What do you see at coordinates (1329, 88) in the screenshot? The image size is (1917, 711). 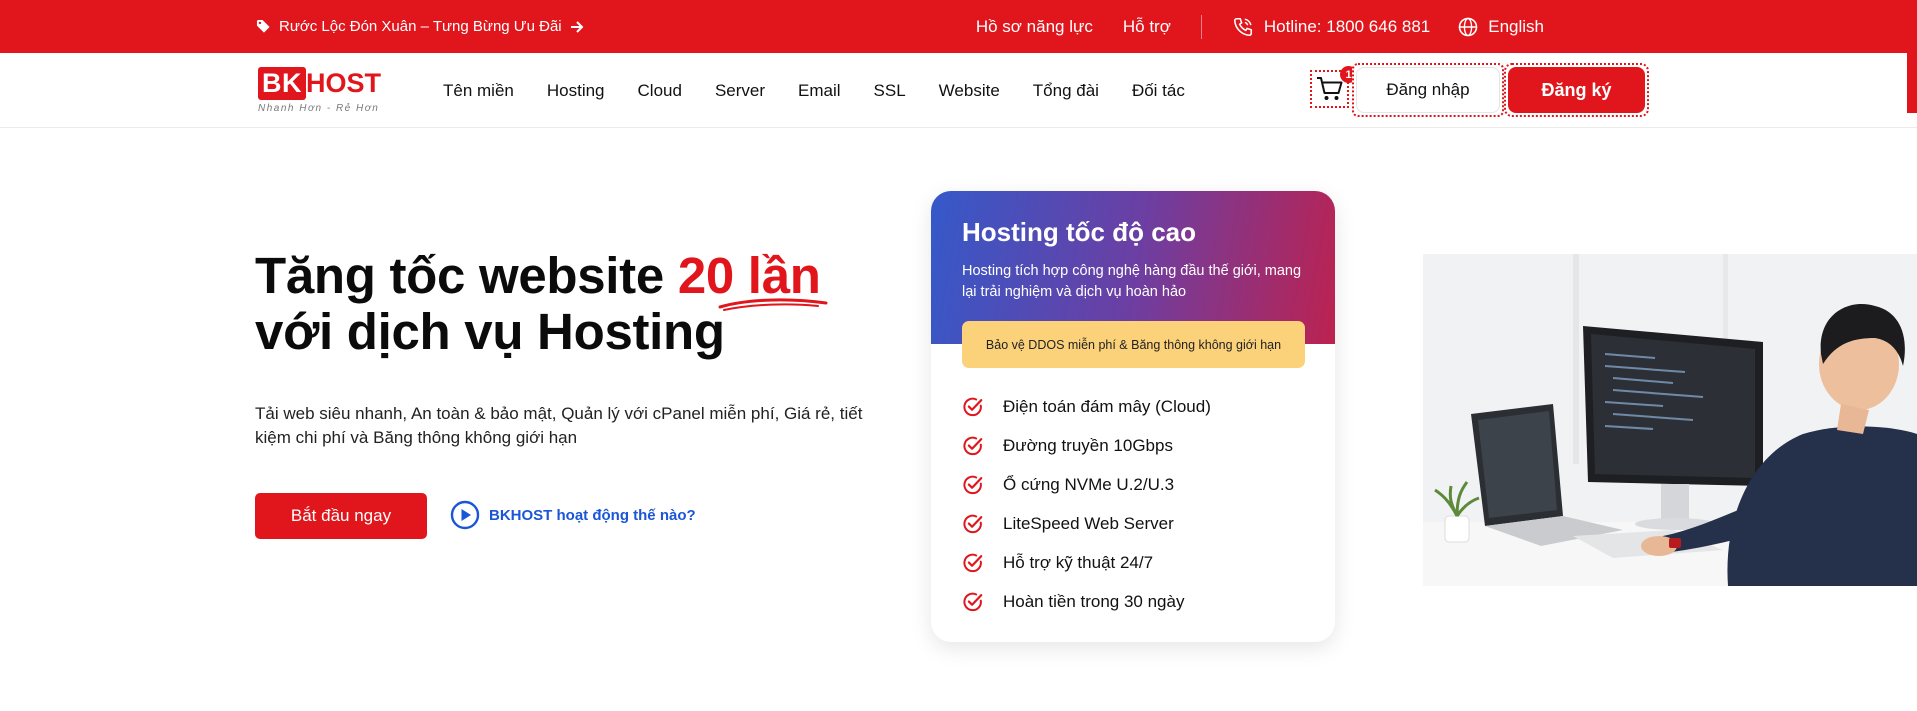 I see `cart-icon` at bounding box center [1329, 88].